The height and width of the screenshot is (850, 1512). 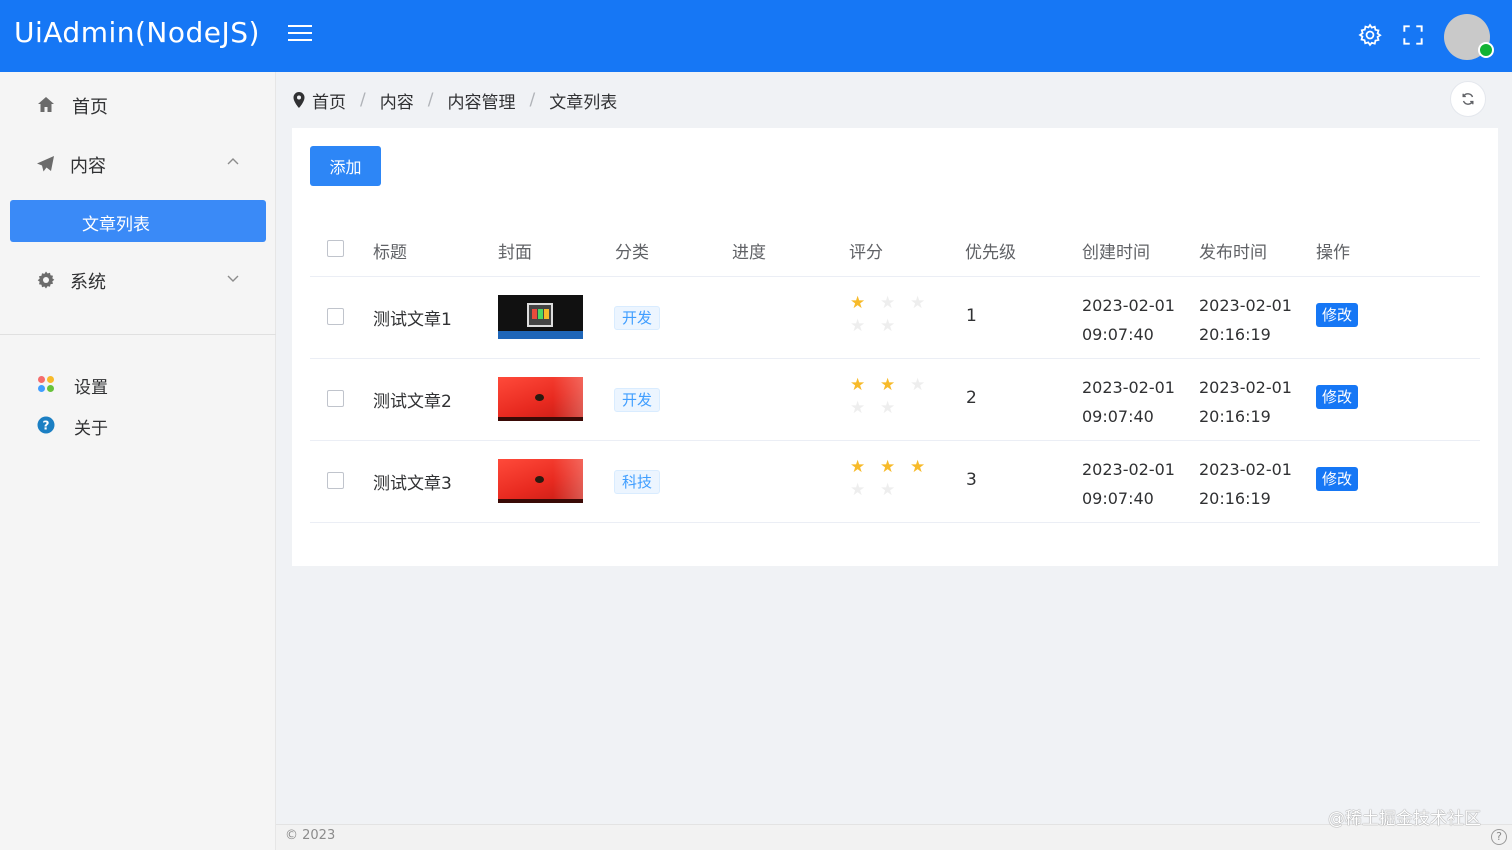 I want to click on help-icon: ?, so click(x=1499, y=837).